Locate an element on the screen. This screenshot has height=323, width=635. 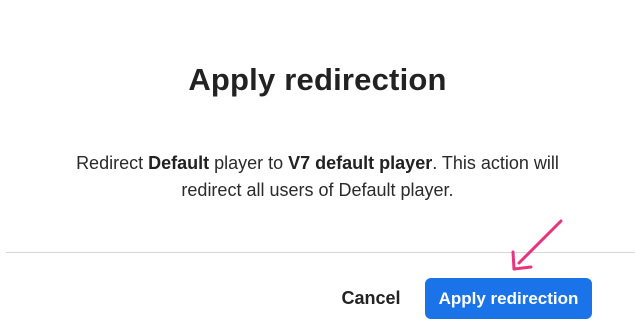
apply-redirection-button: Apply redirection is located at coordinates (508, 298).